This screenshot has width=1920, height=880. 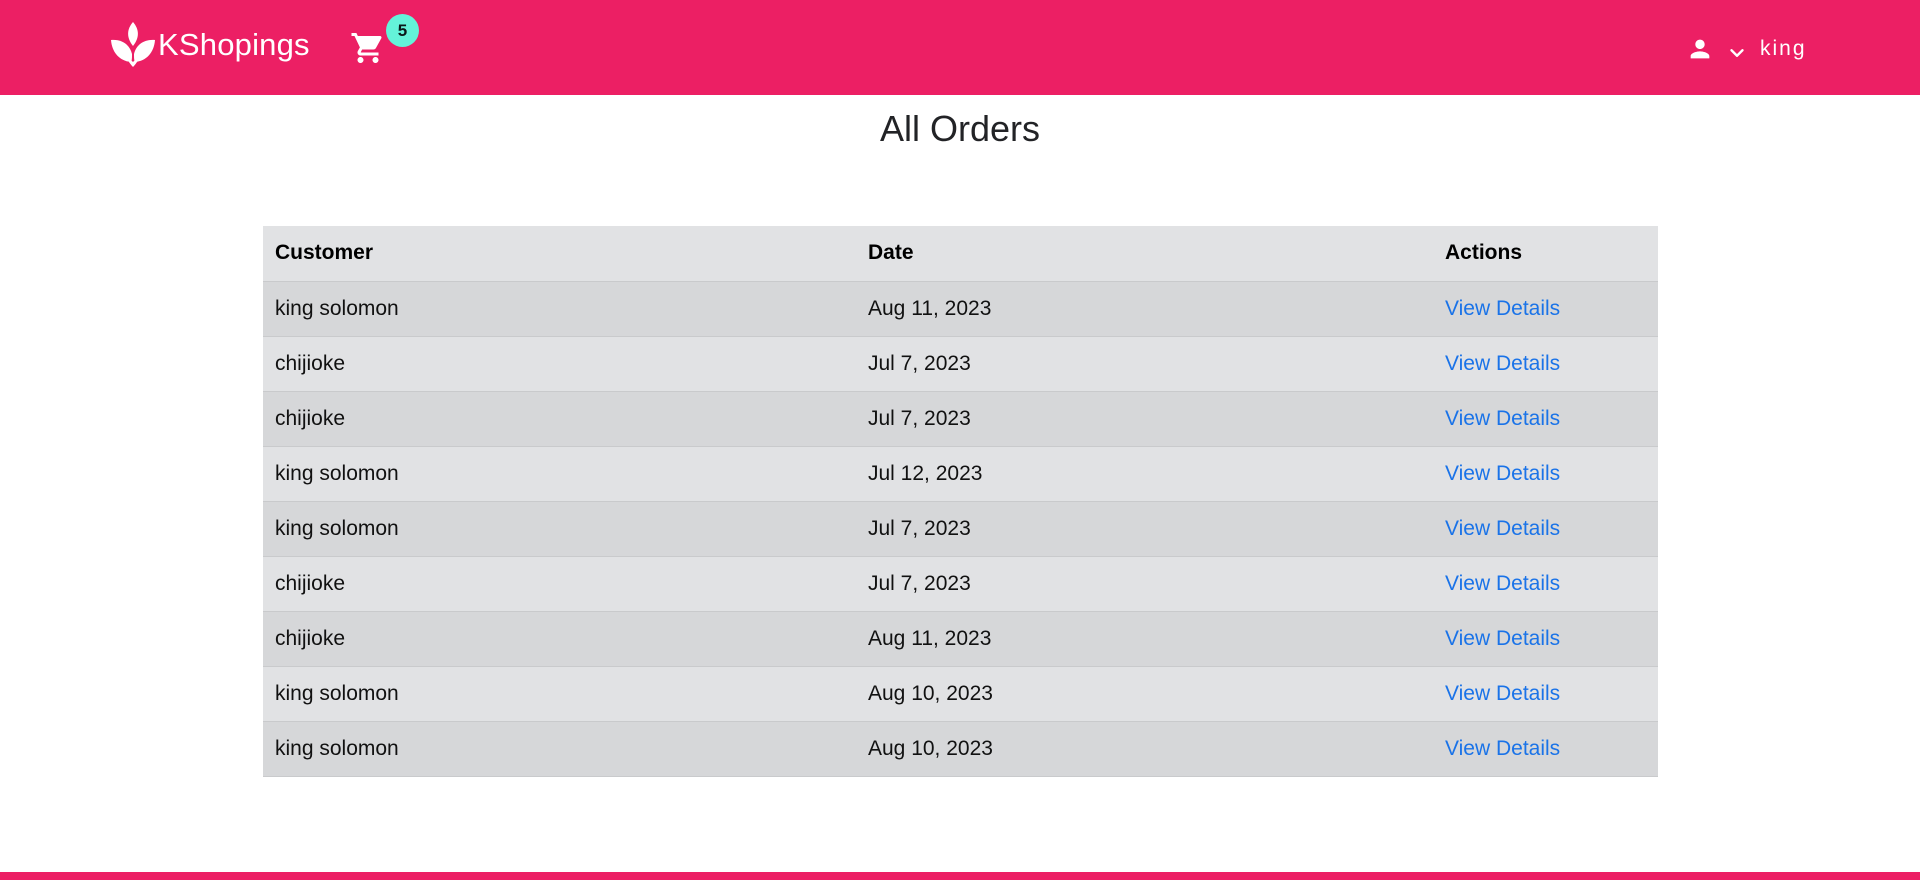 What do you see at coordinates (1783, 48) in the screenshot?
I see `username-label: king` at bounding box center [1783, 48].